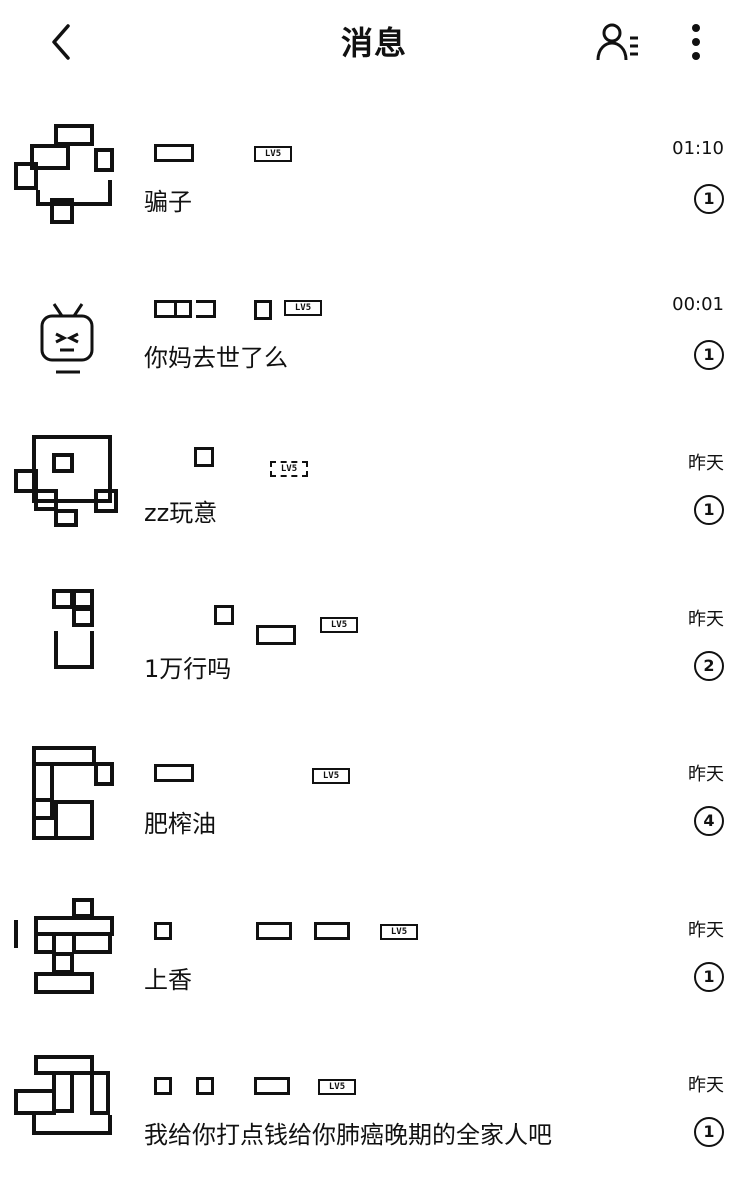  I want to click on message-preview: zz玩意, so click(181, 513).